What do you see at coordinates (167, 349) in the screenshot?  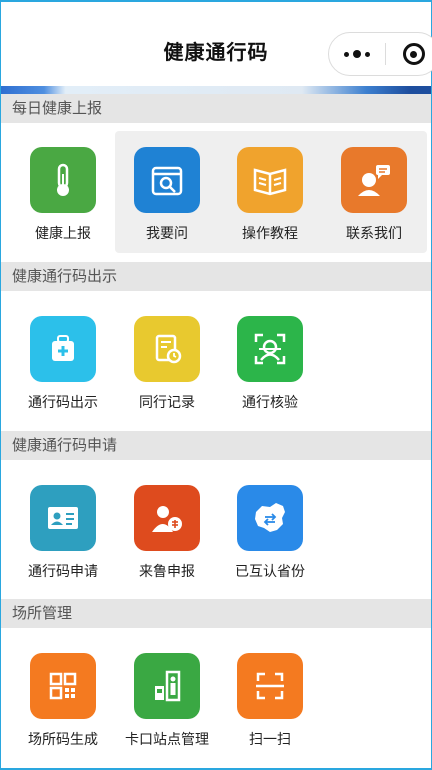 I see `record-clock-icon` at bounding box center [167, 349].